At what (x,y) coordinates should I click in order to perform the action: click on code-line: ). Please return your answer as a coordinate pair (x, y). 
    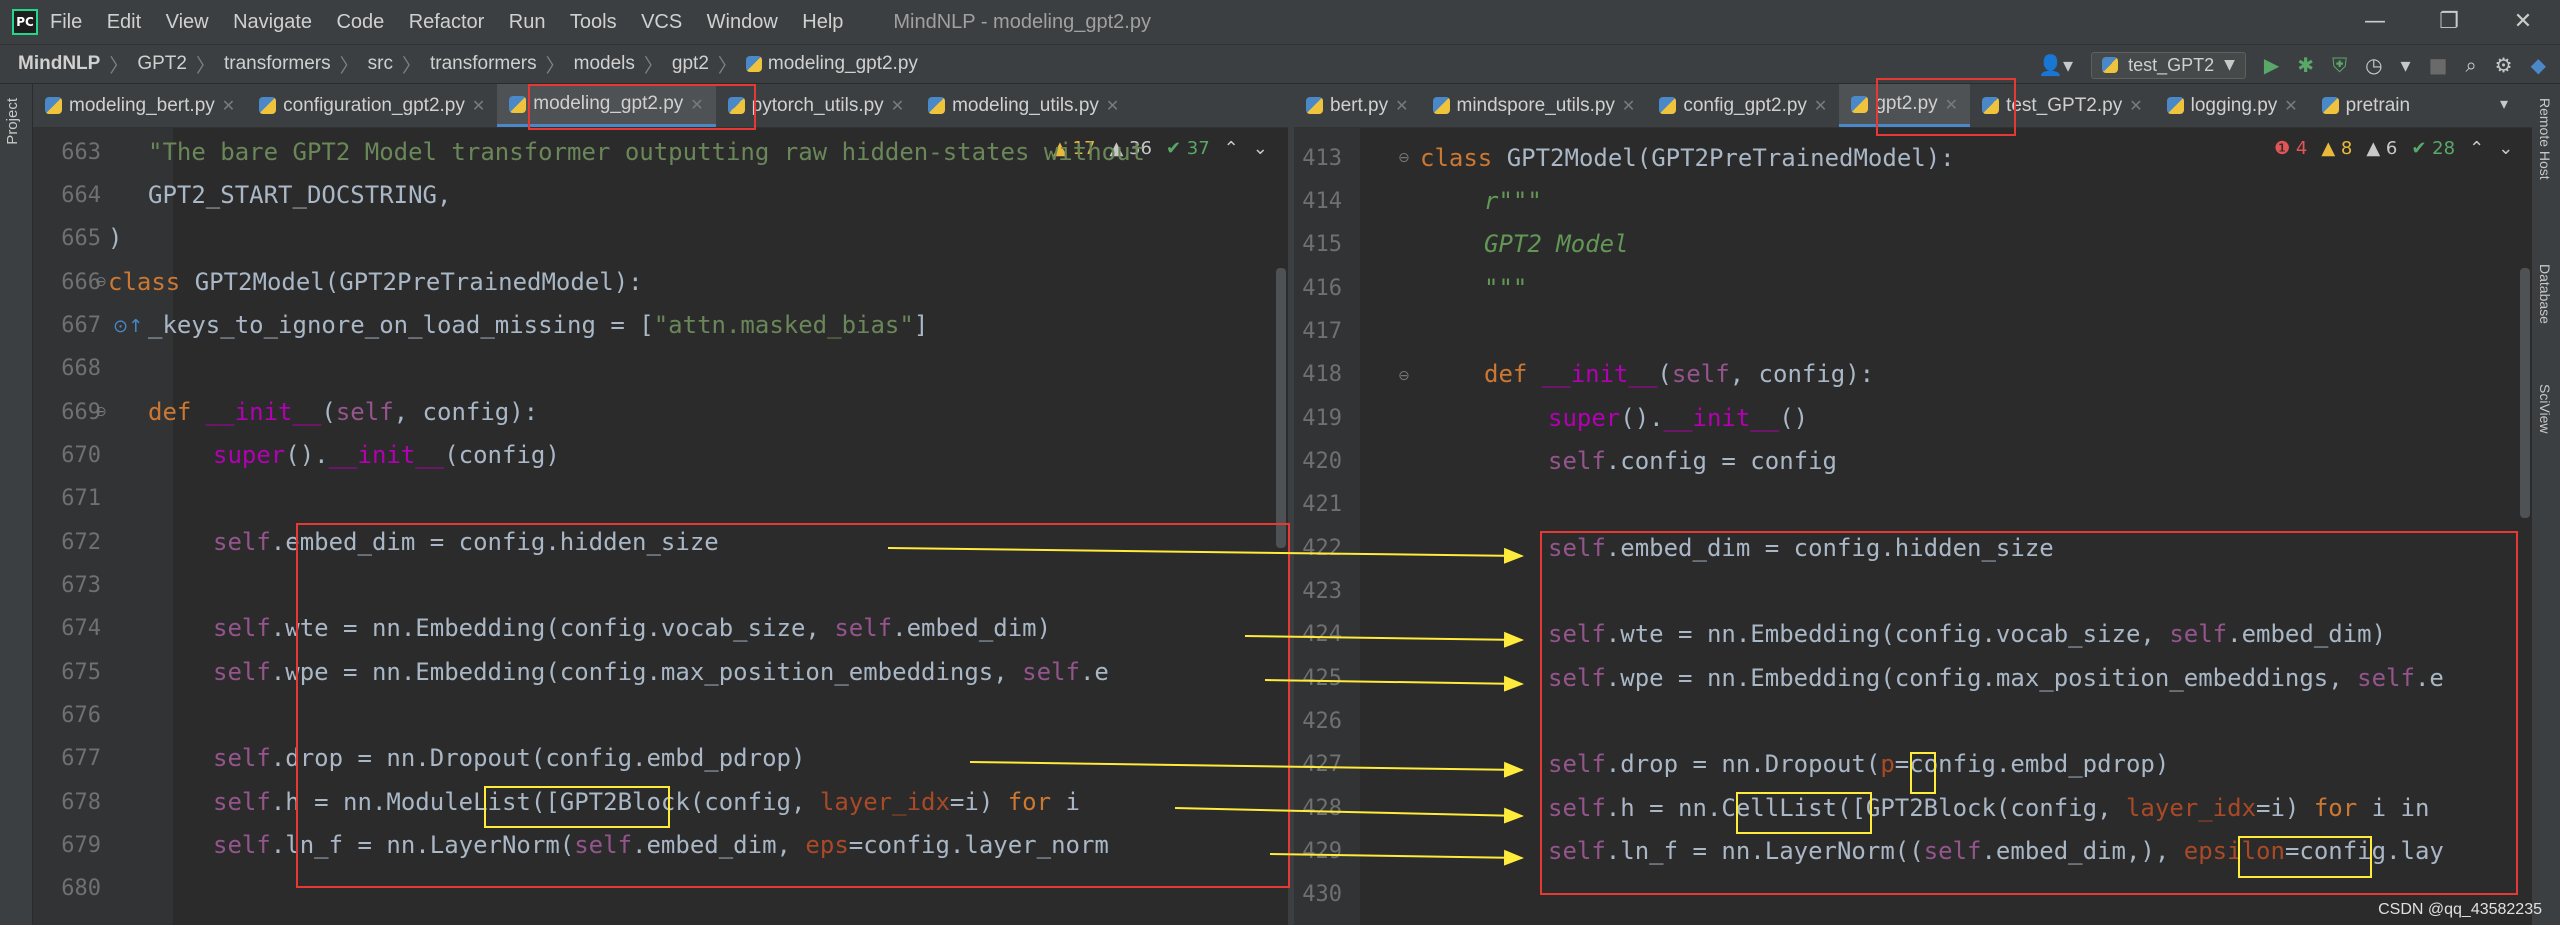
    Looking at the image, I should click on (115, 238).